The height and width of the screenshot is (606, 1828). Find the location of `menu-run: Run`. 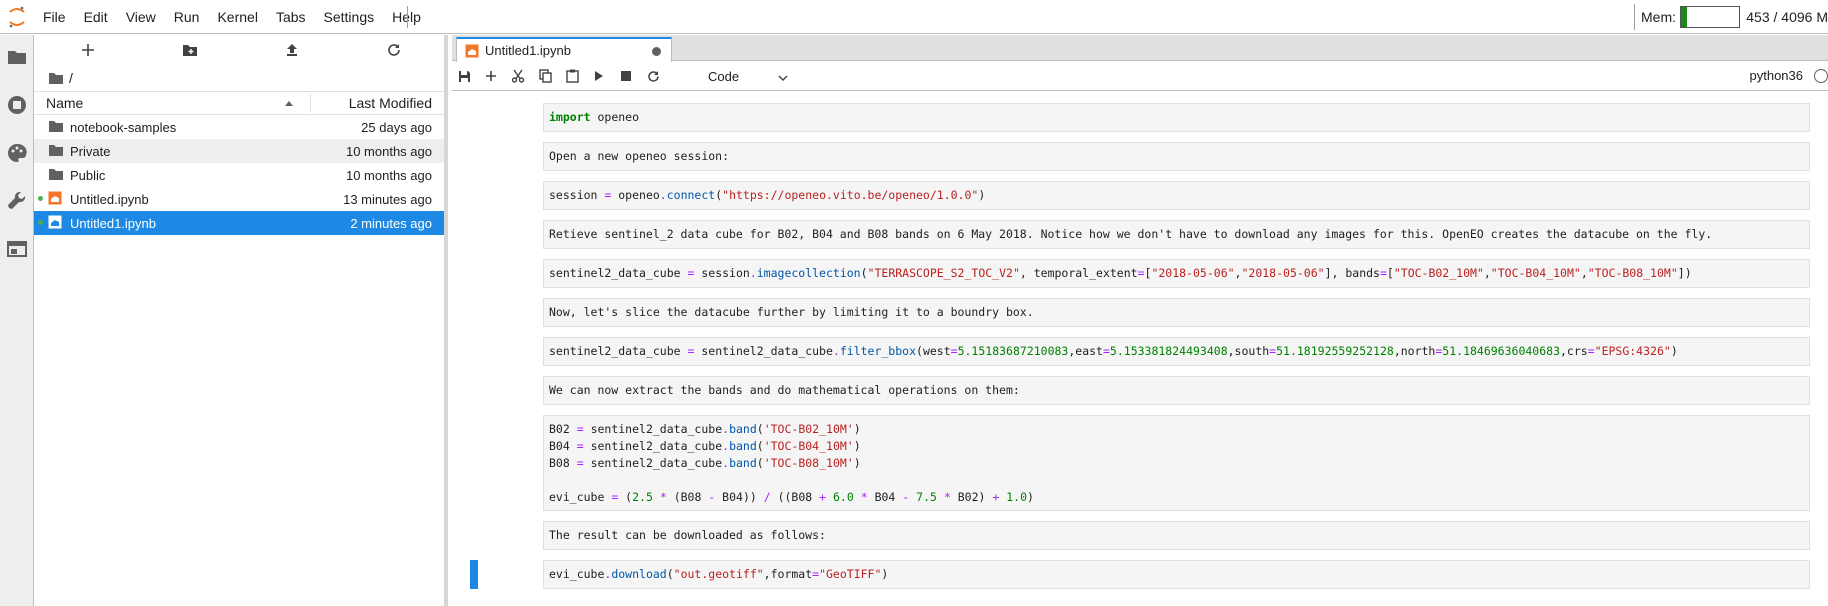

menu-run: Run is located at coordinates (187, 17).